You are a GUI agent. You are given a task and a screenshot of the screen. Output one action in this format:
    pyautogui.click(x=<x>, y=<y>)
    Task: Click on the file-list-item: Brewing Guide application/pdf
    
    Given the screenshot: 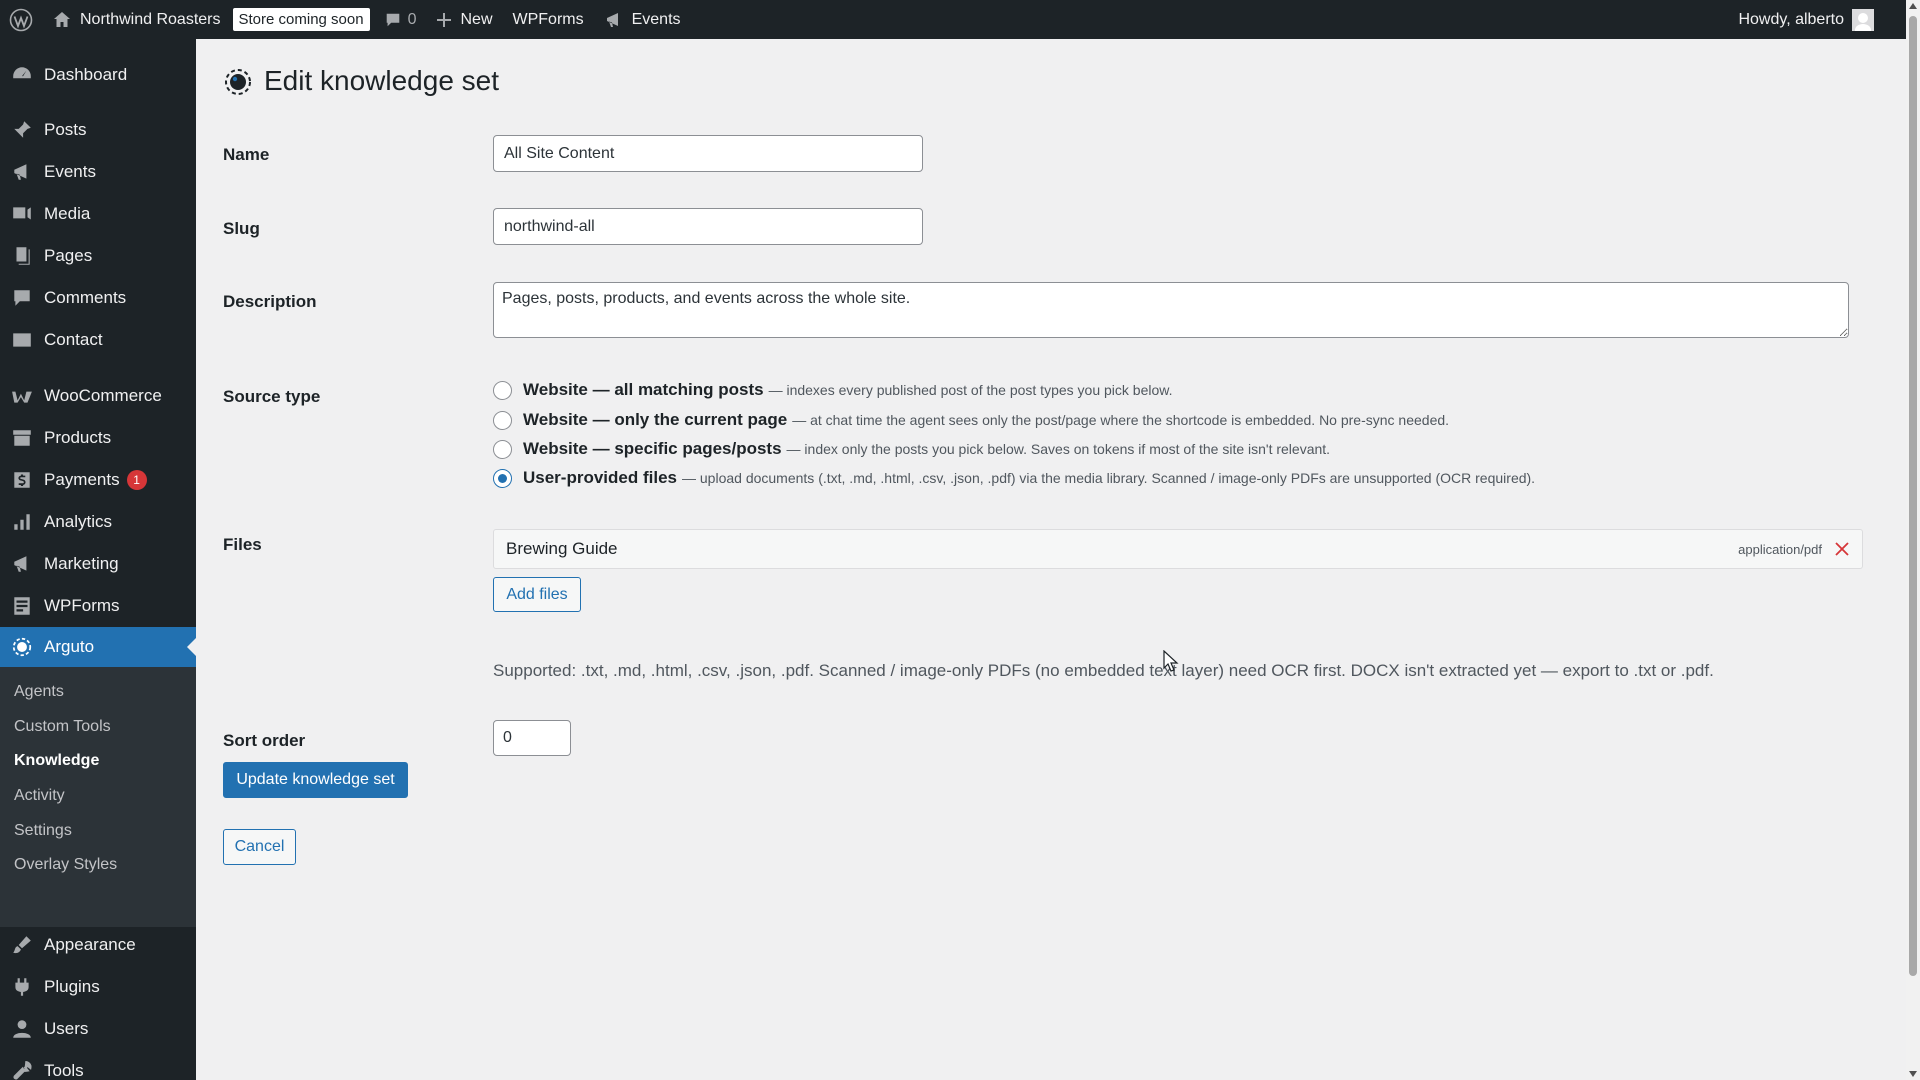 What is the action you would take?
    pyautogui.click(x=1178, y=549)
    